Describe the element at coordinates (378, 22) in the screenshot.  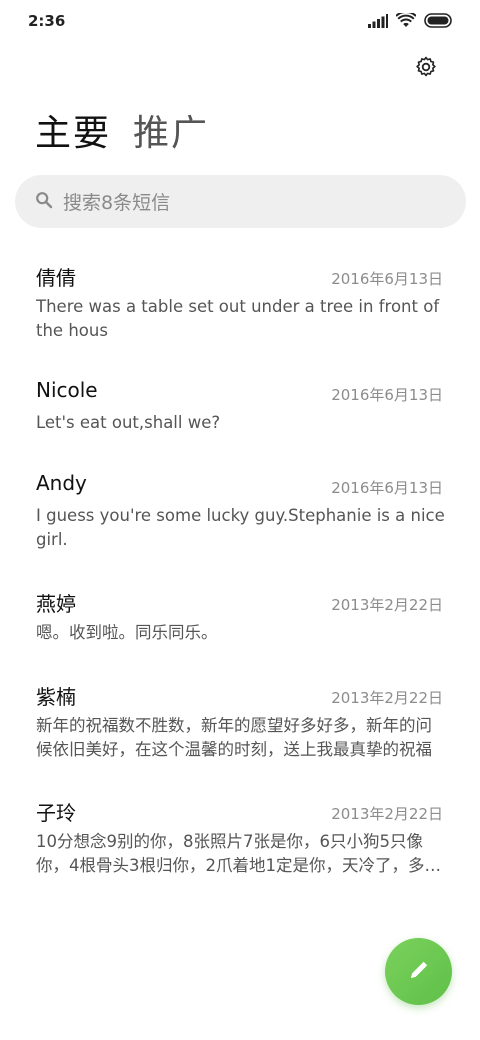
I see `signal-icon` at that location.